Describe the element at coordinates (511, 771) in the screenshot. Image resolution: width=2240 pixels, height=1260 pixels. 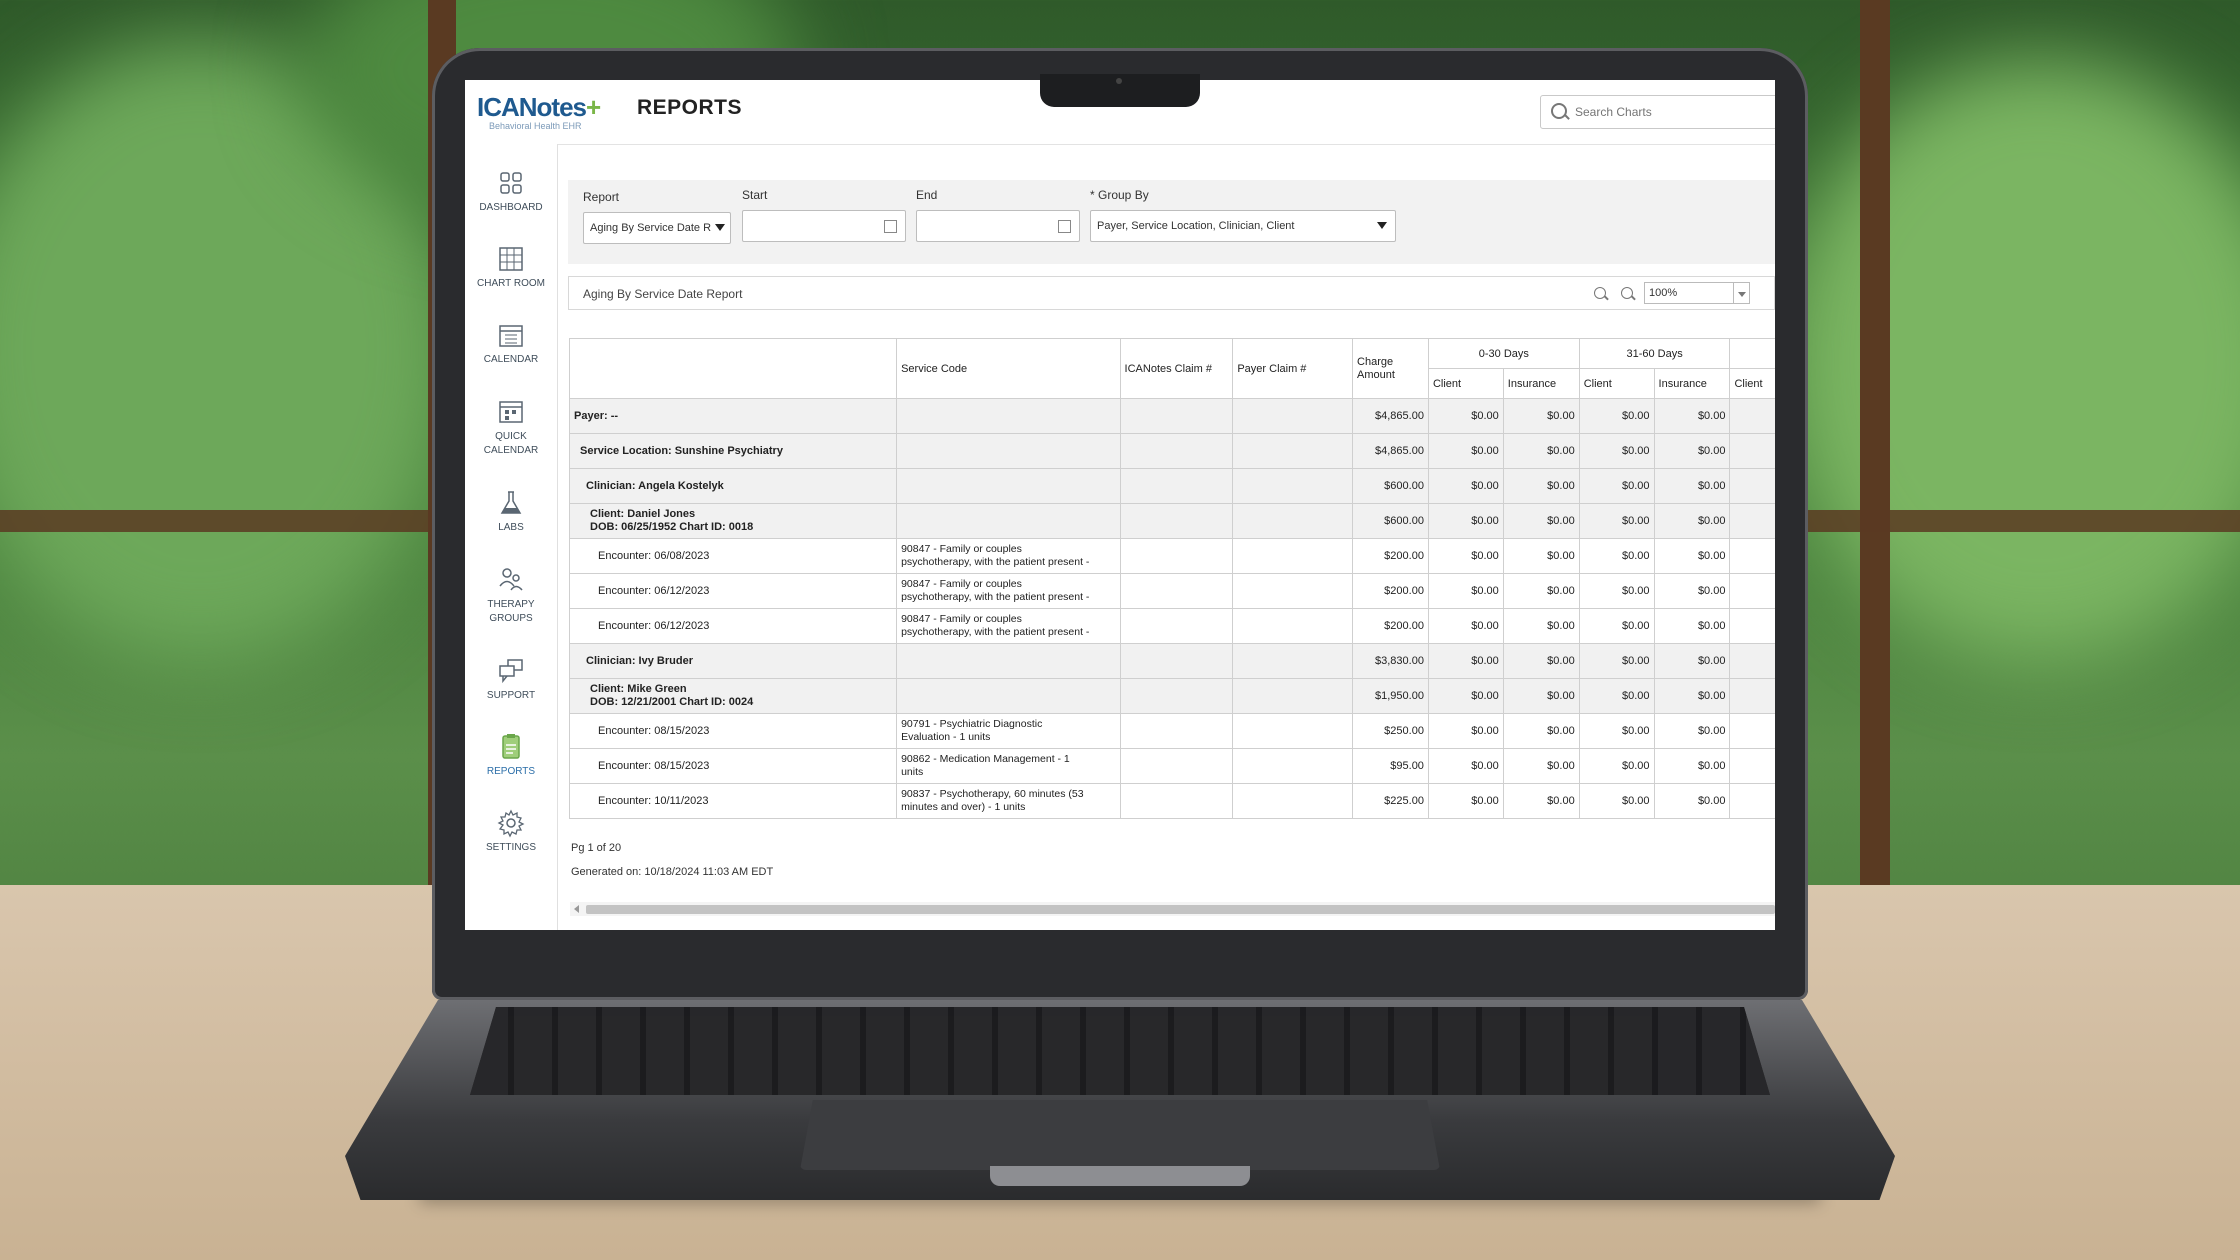
I see `sidebar-item-label: REPORTS` at that location.